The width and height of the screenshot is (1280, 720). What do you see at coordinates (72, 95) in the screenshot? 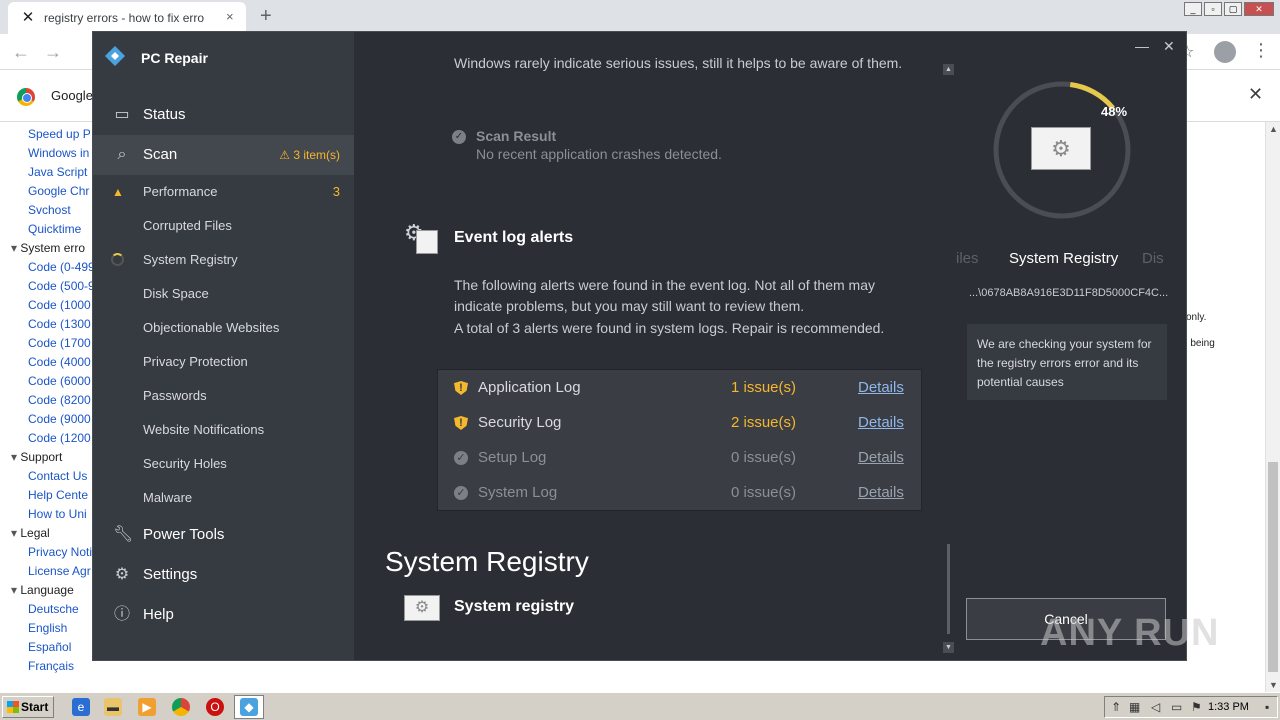
I see `infobar-text: Google` at bounding box center [72, 95].